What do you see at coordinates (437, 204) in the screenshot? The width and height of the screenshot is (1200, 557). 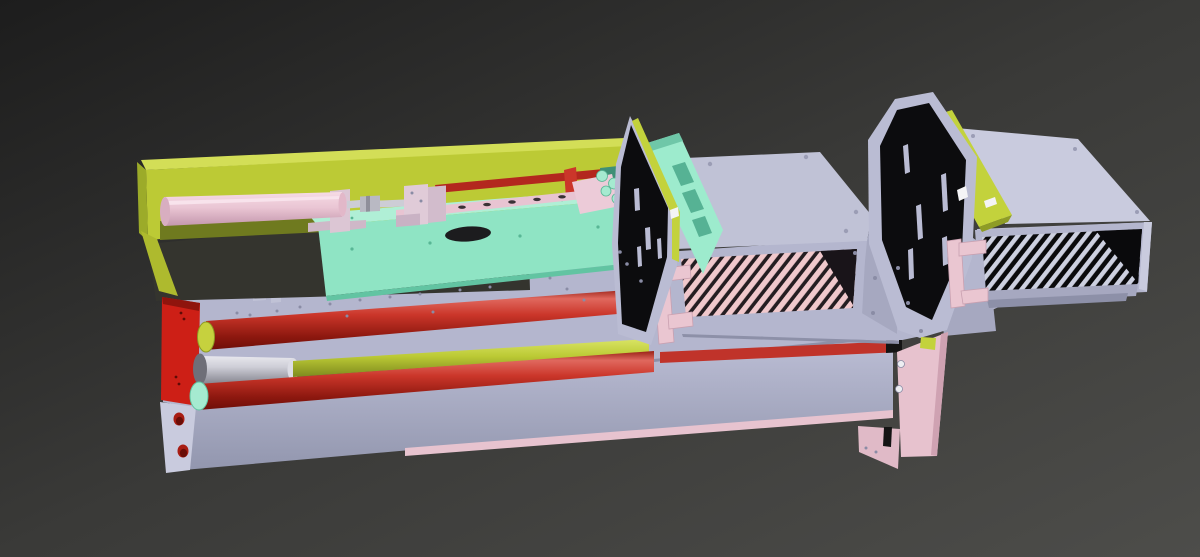 I see `end-bracket-flange` at bounding box center [437, 204].